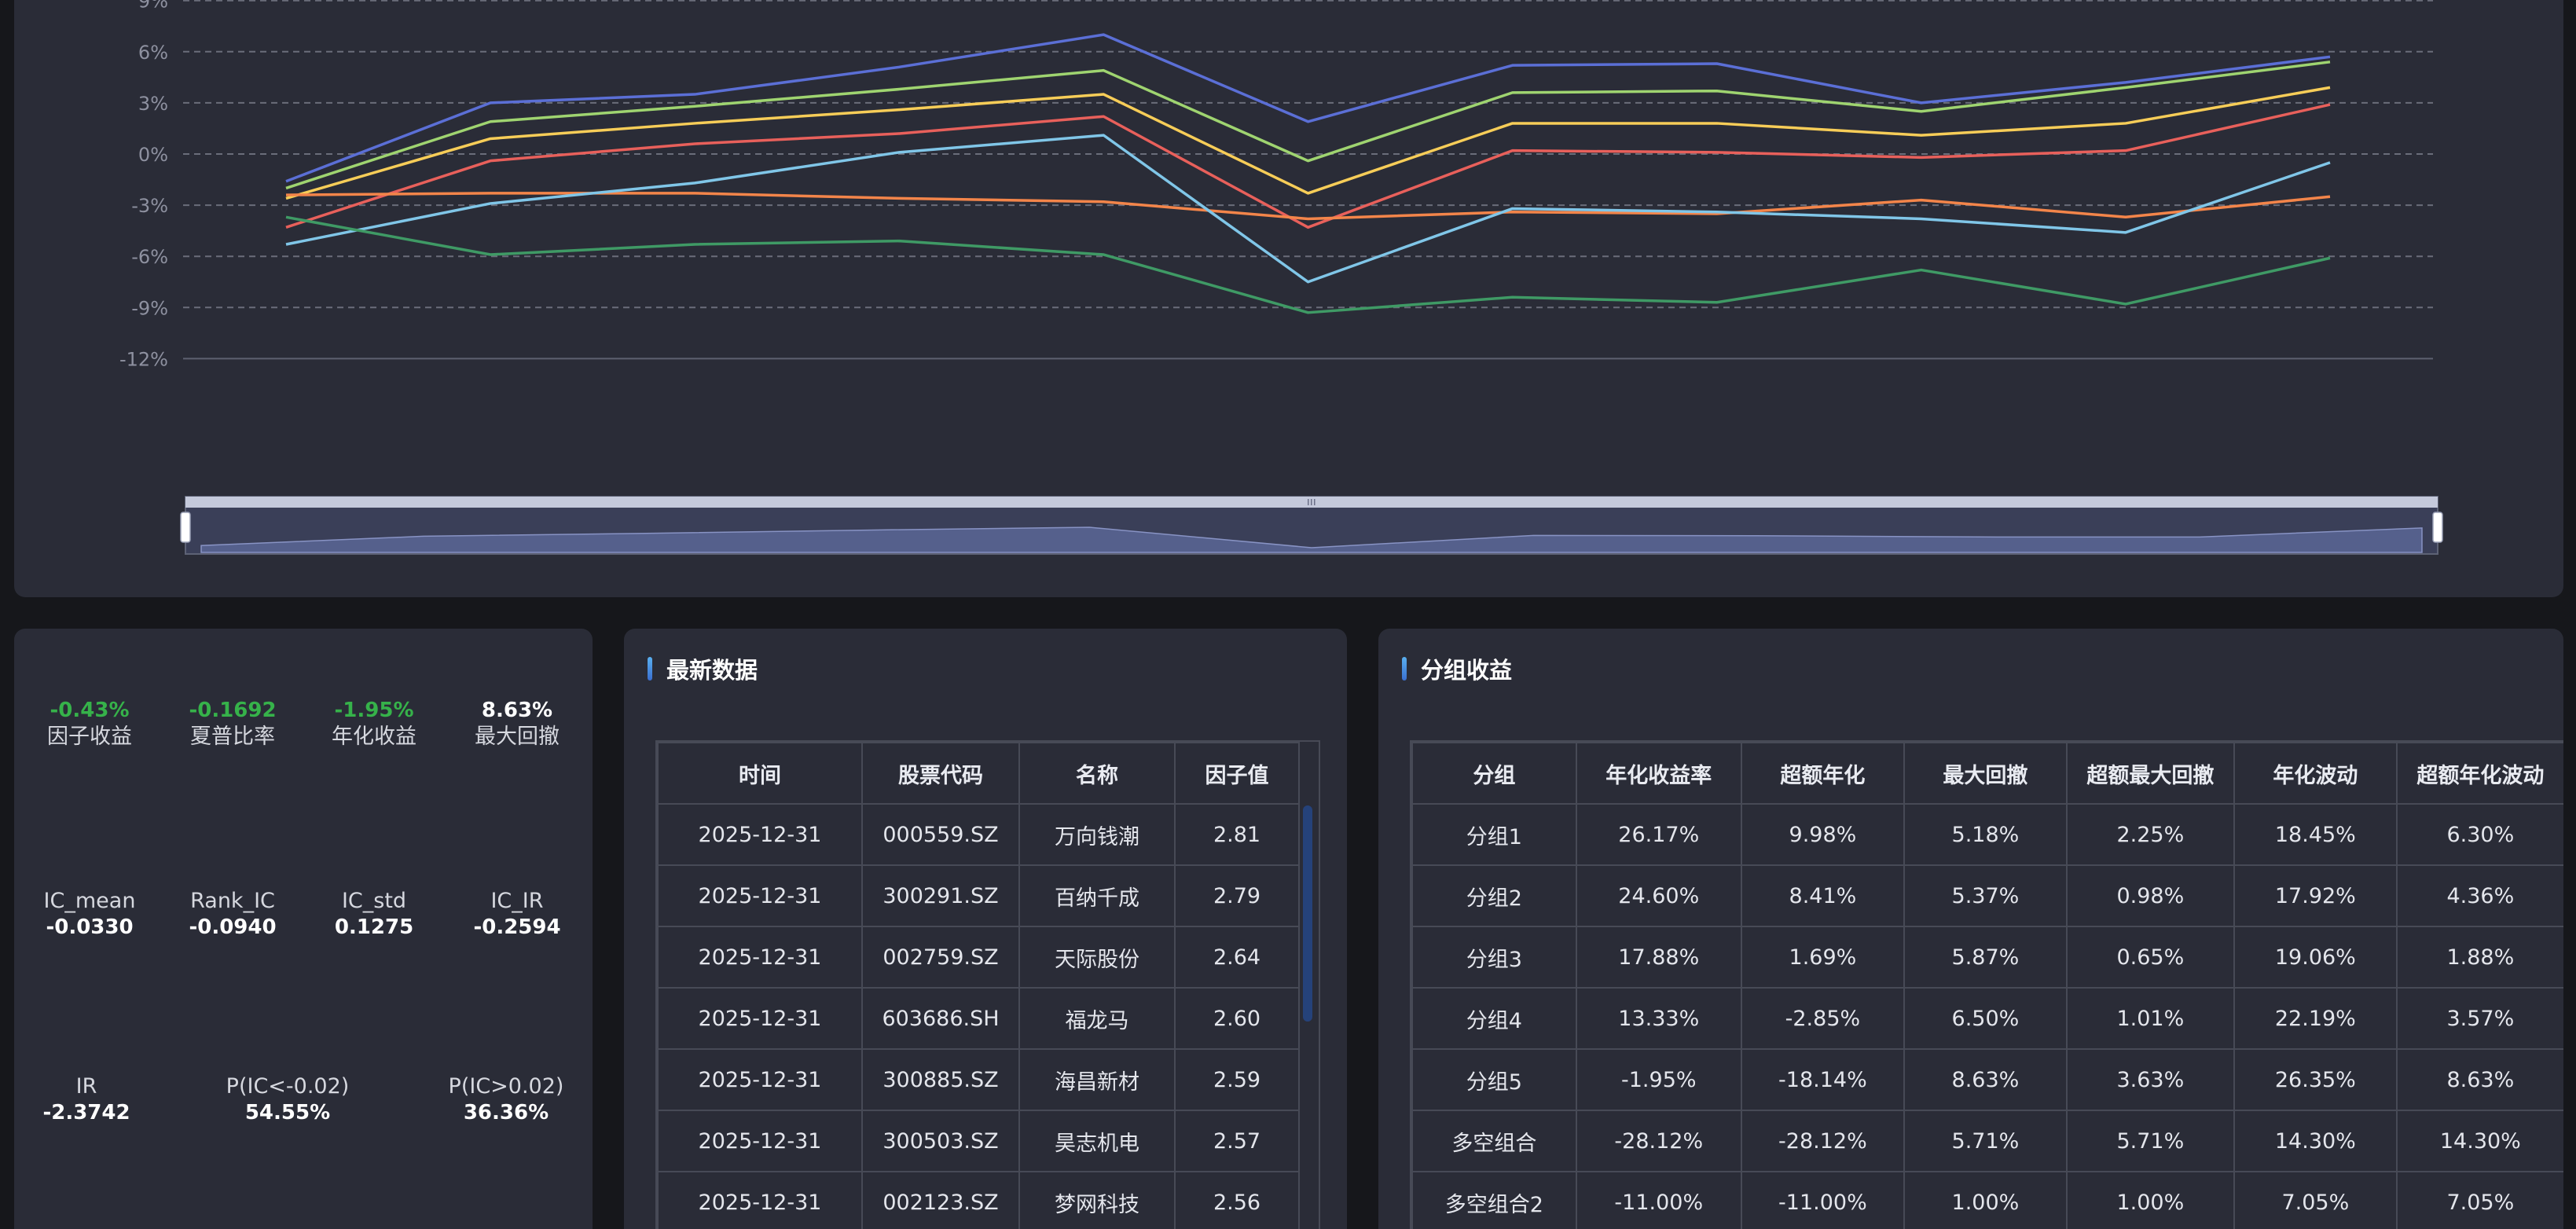 Image resolution: width=2576 pixels, height=1229 pixels. I want to click on table-row: 2025-12-31 002123.SZ 梦网科技 2.56, so click(978, 1200).